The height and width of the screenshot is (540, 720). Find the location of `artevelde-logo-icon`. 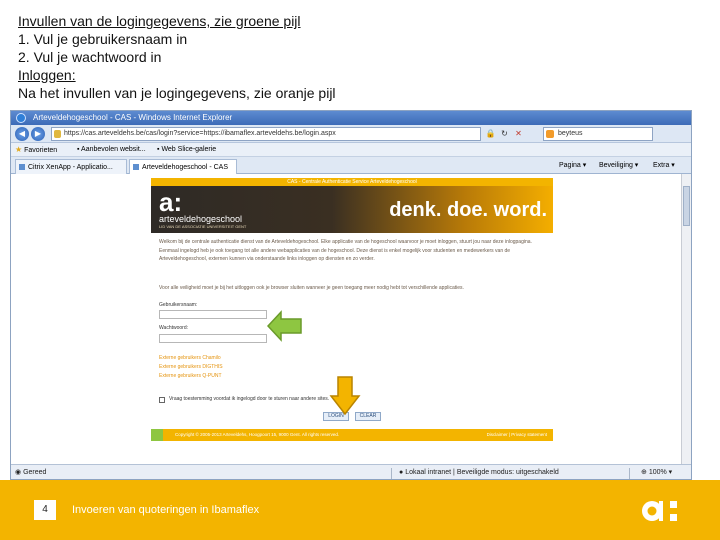

artevelde-logo-icon is located at coordinates (659, 511).